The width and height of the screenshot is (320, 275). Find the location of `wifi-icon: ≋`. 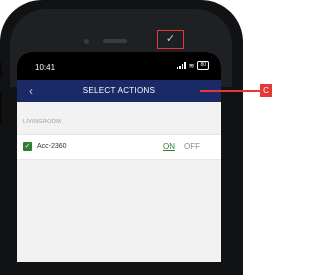

wifi-icon: ≋ is located at coordinates (191, 66).